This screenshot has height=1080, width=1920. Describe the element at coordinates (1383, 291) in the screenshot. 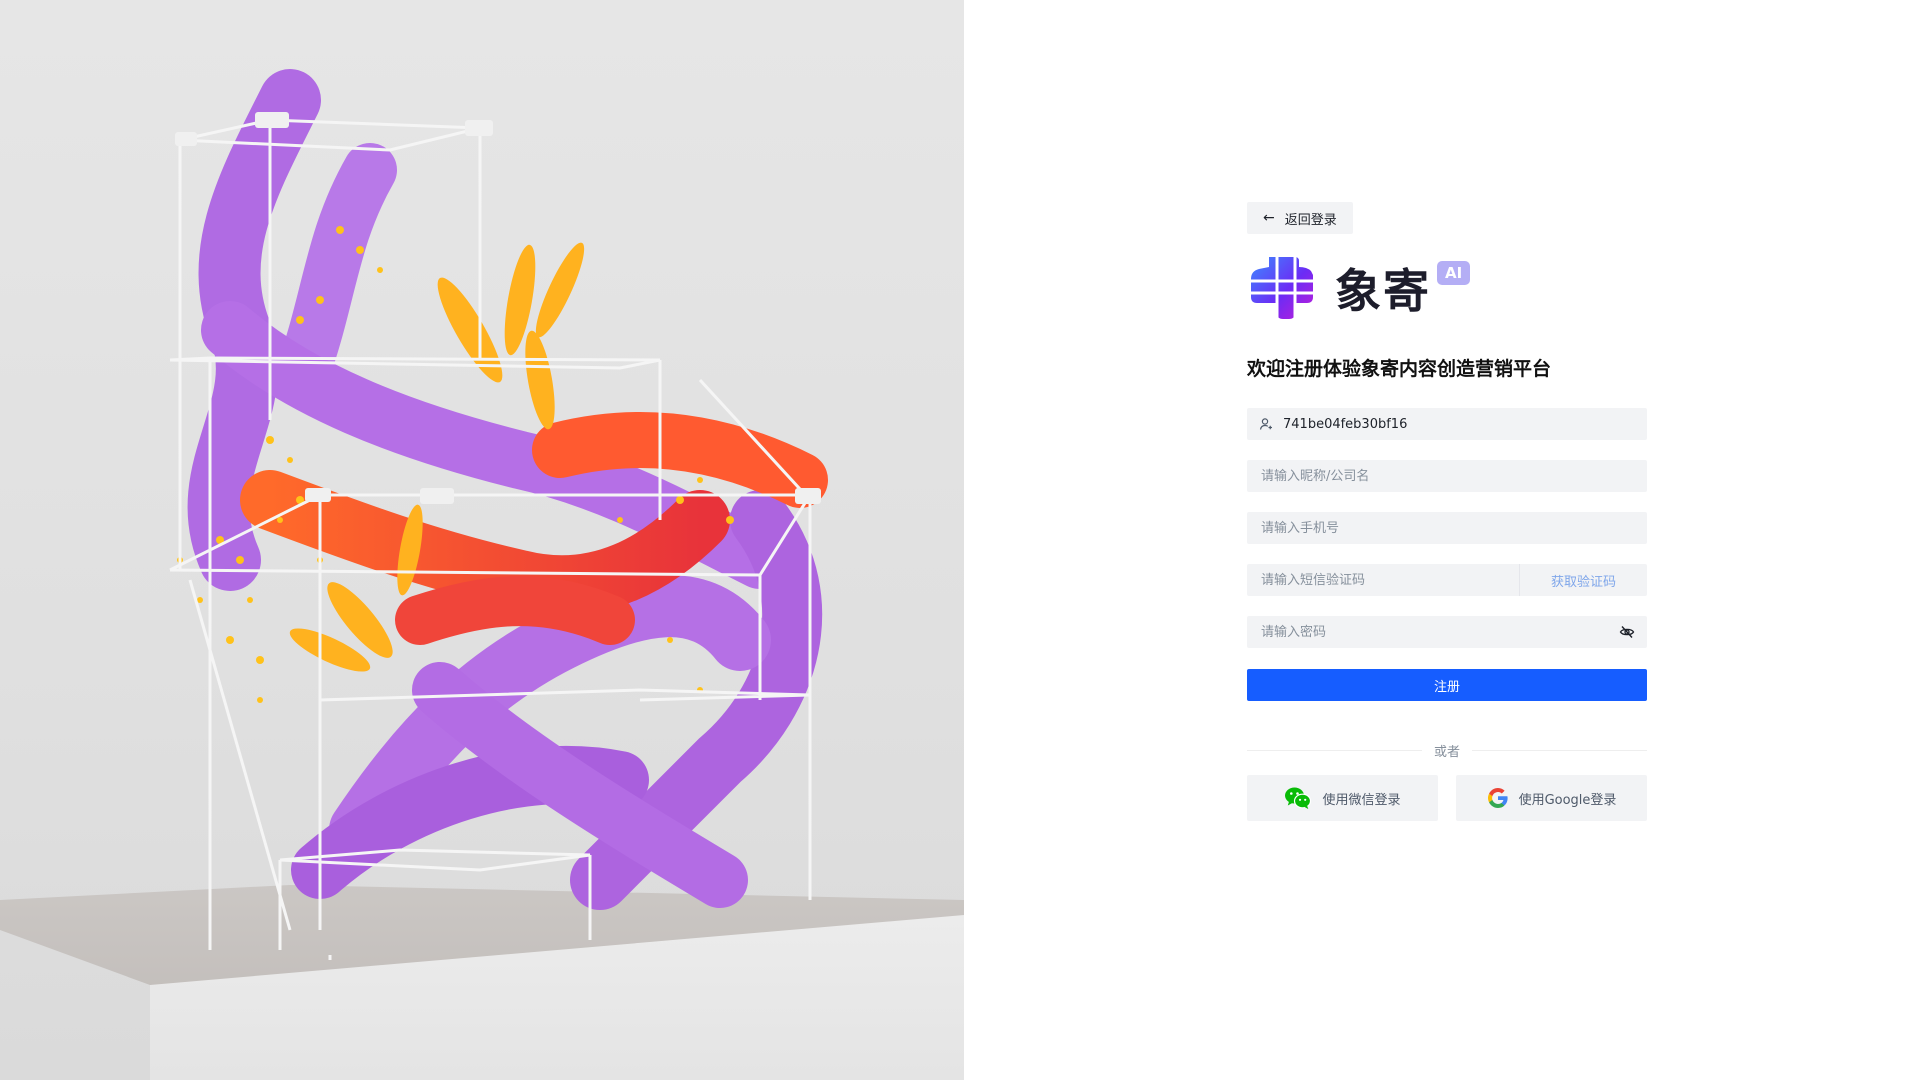

I see `brand-name: 象寄` at that location.